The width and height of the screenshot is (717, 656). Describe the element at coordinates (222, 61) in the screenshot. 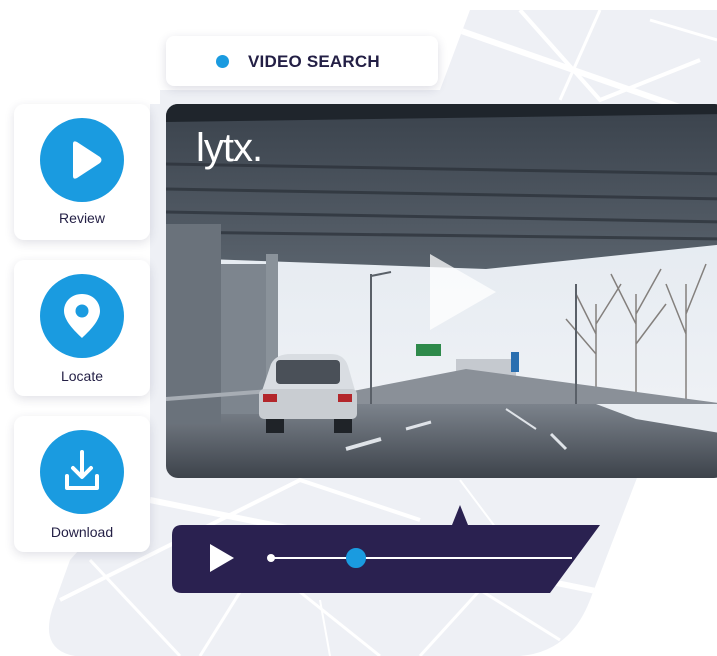

I see `status-dot-icon` at that location.